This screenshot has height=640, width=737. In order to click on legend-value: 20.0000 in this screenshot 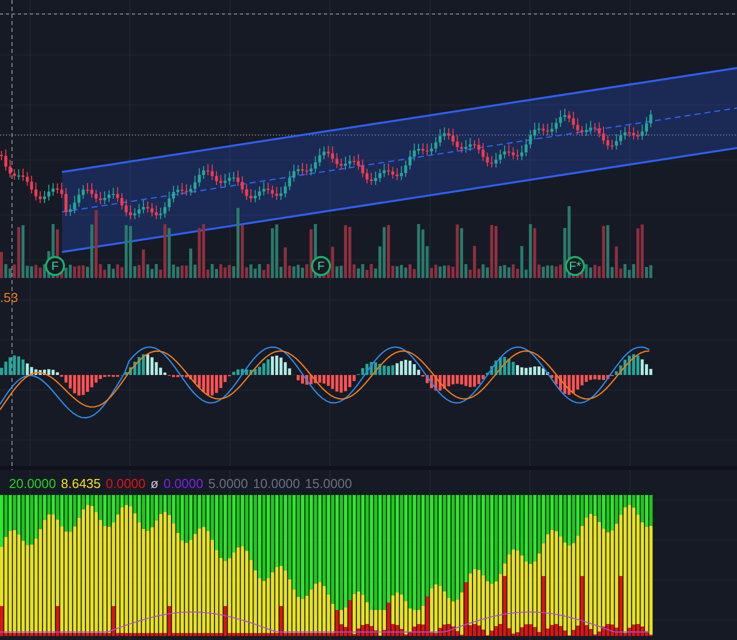, I will do `click(32, 484)`.